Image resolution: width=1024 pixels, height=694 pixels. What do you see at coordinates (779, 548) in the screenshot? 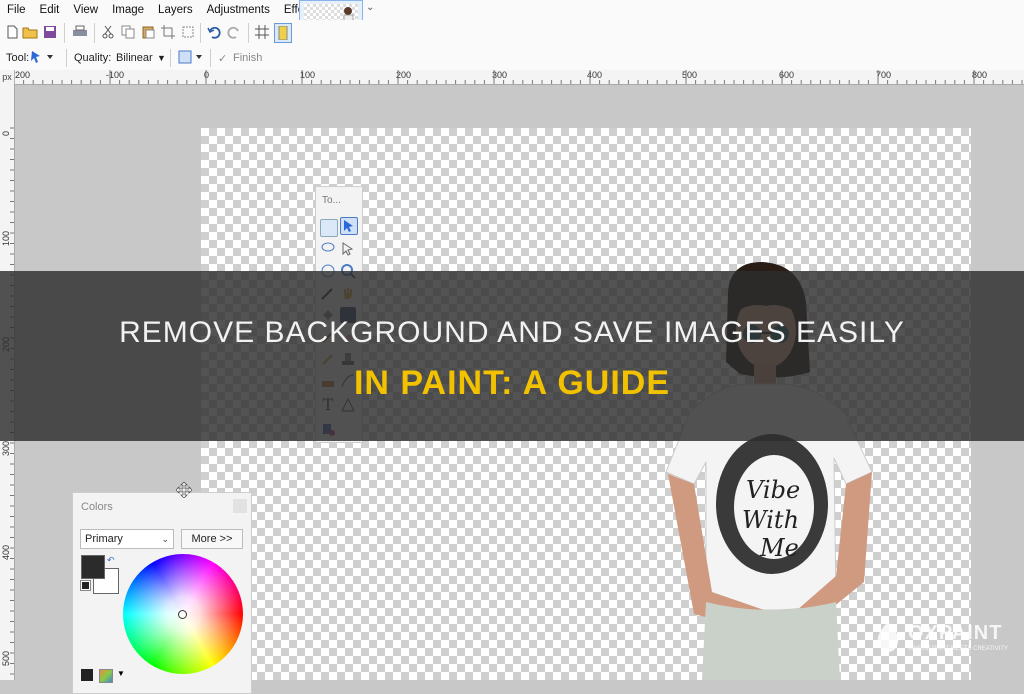
I see `svg-text: Me` at bounding box center [779, 548].